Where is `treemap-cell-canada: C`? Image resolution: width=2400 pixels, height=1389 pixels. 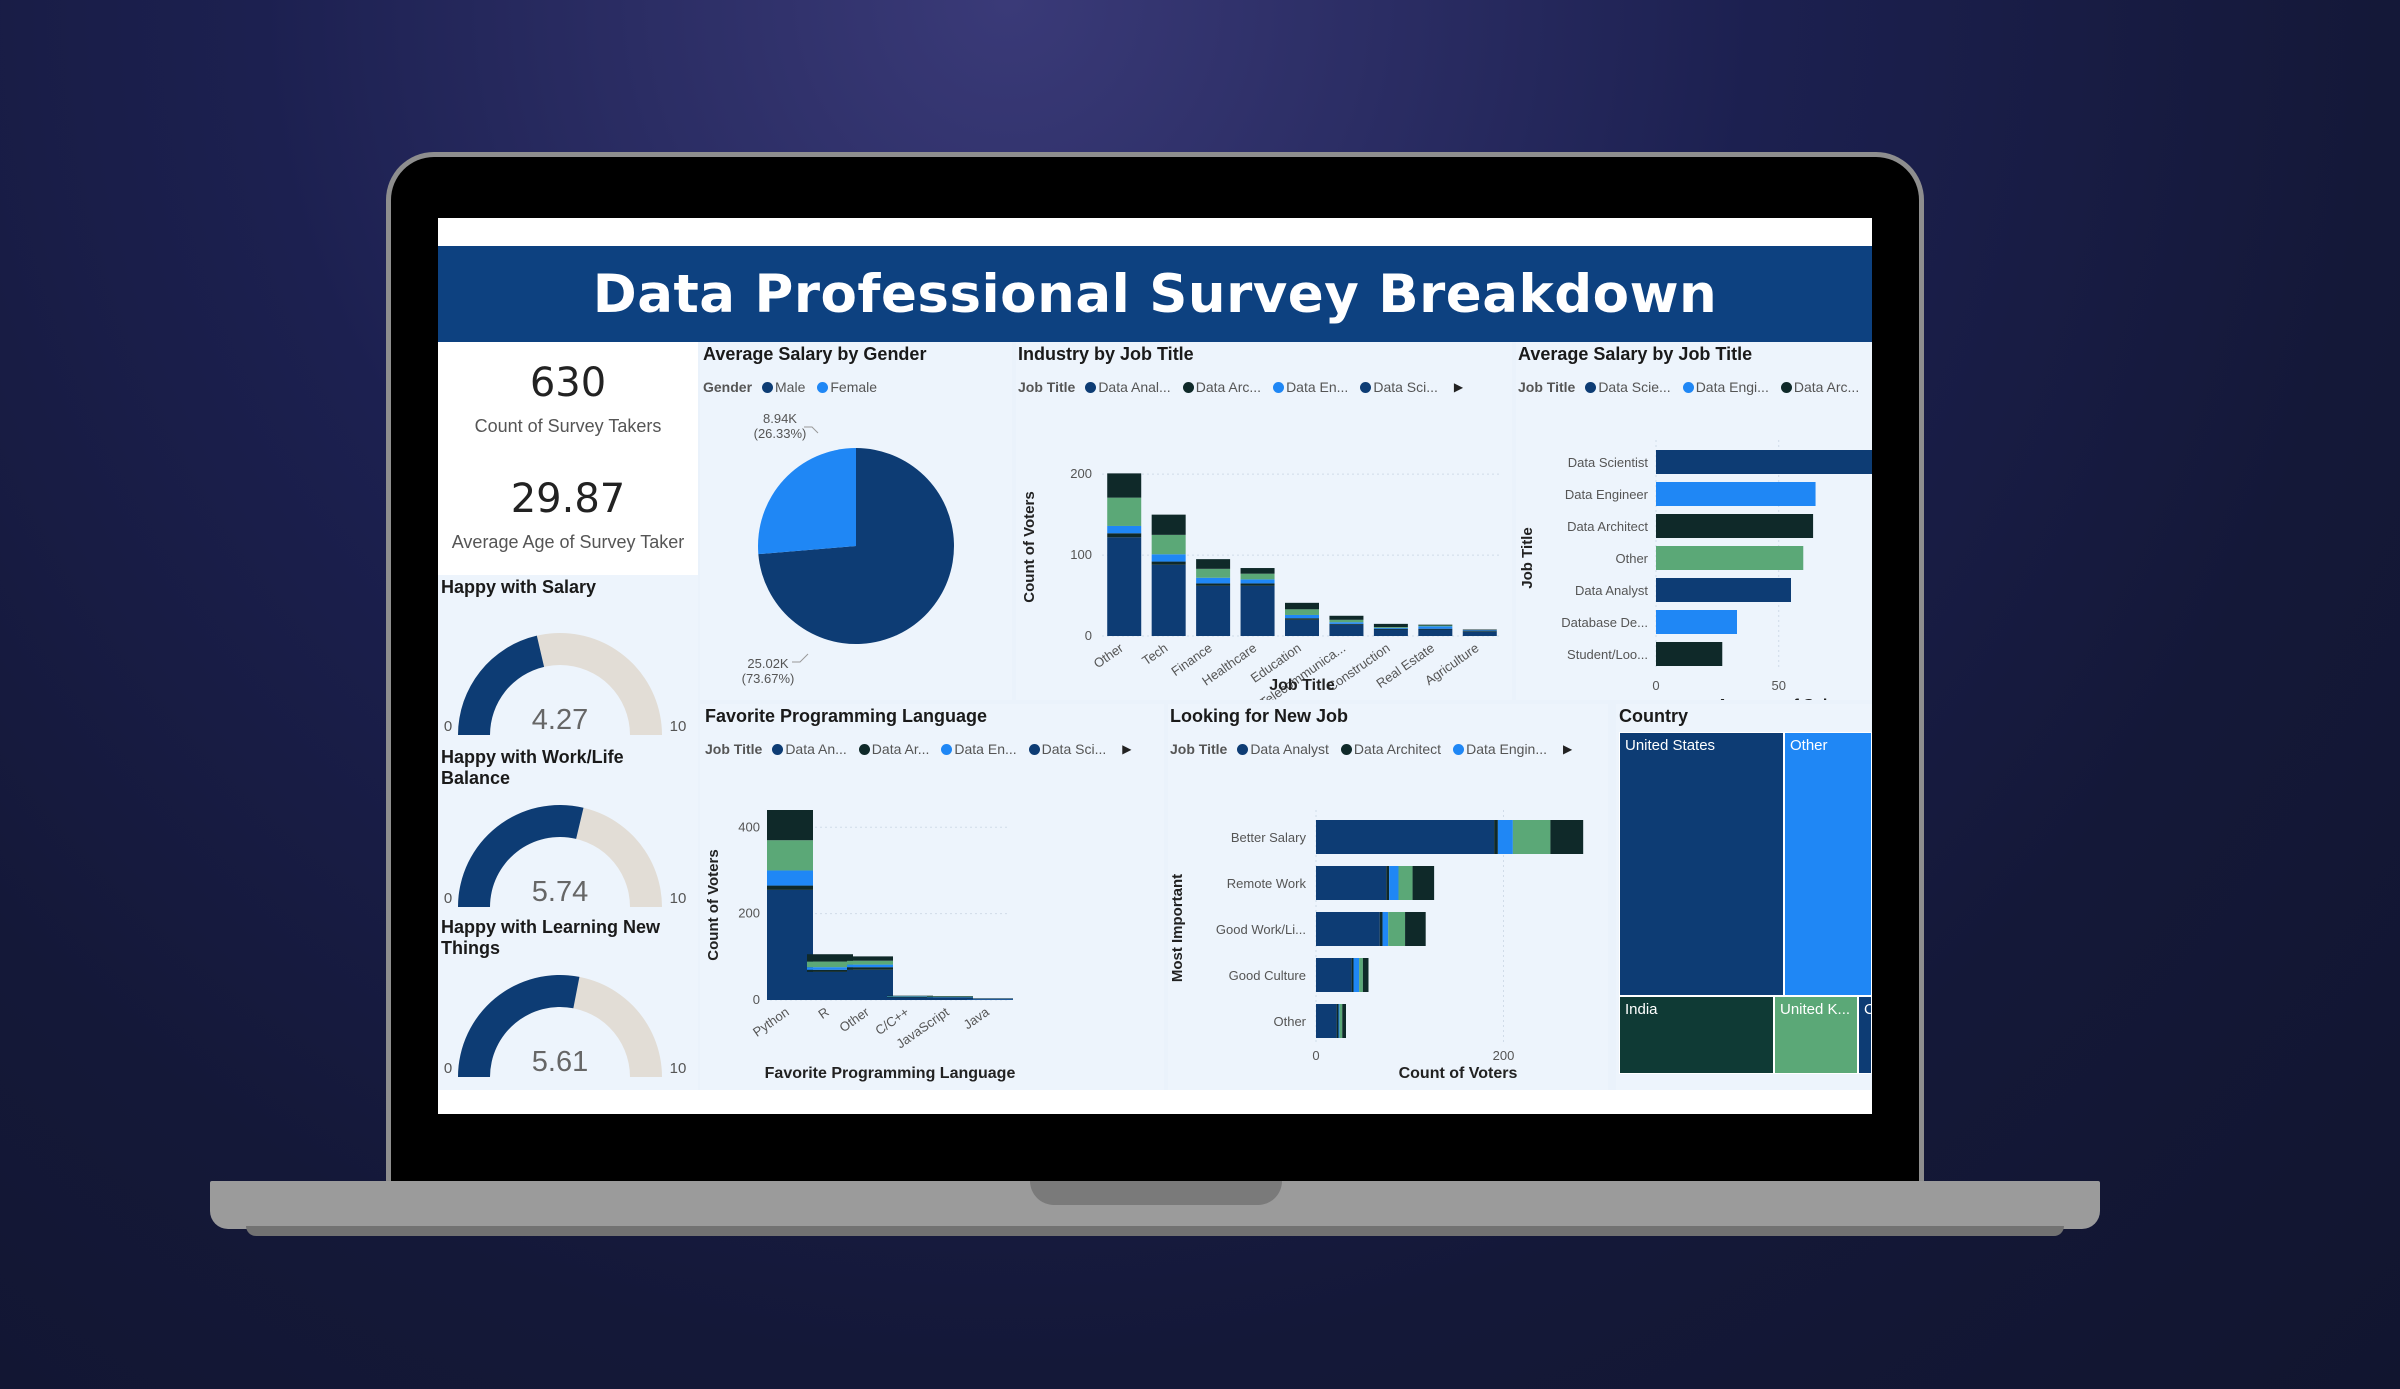
treemap-cell-canada: C is located at coordinates (1865, 1035).